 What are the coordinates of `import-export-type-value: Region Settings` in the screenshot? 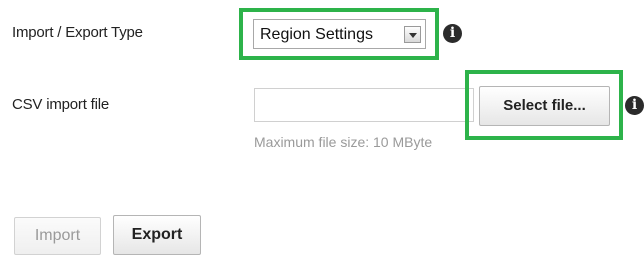 It's located at (316, 34).